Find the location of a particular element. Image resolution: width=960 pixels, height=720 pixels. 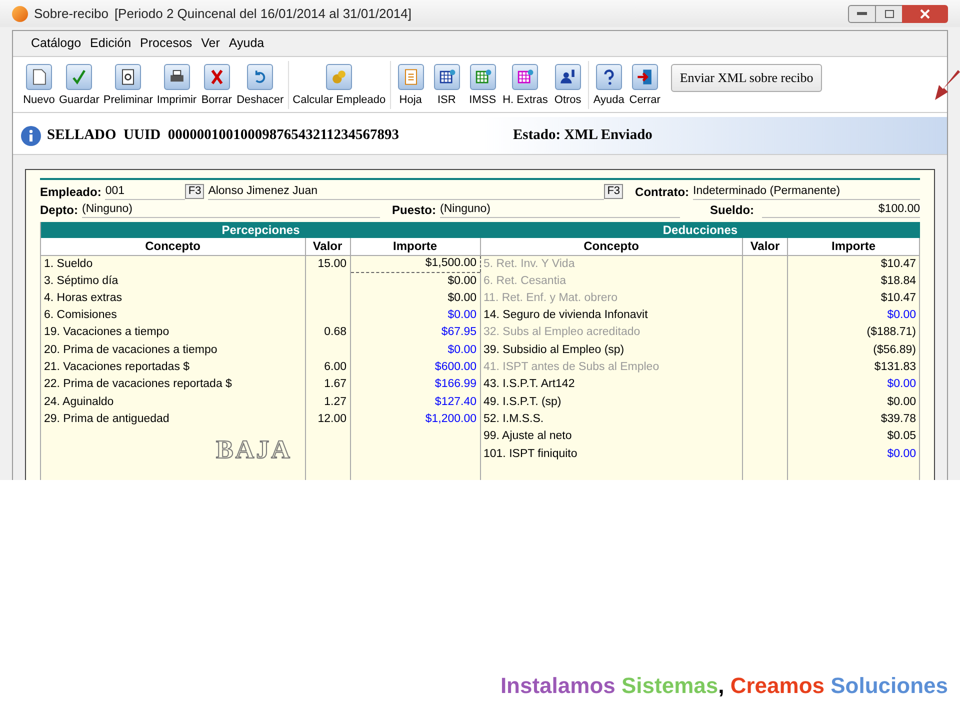

field-label: Puesto: is located at coordinates (414, 210).